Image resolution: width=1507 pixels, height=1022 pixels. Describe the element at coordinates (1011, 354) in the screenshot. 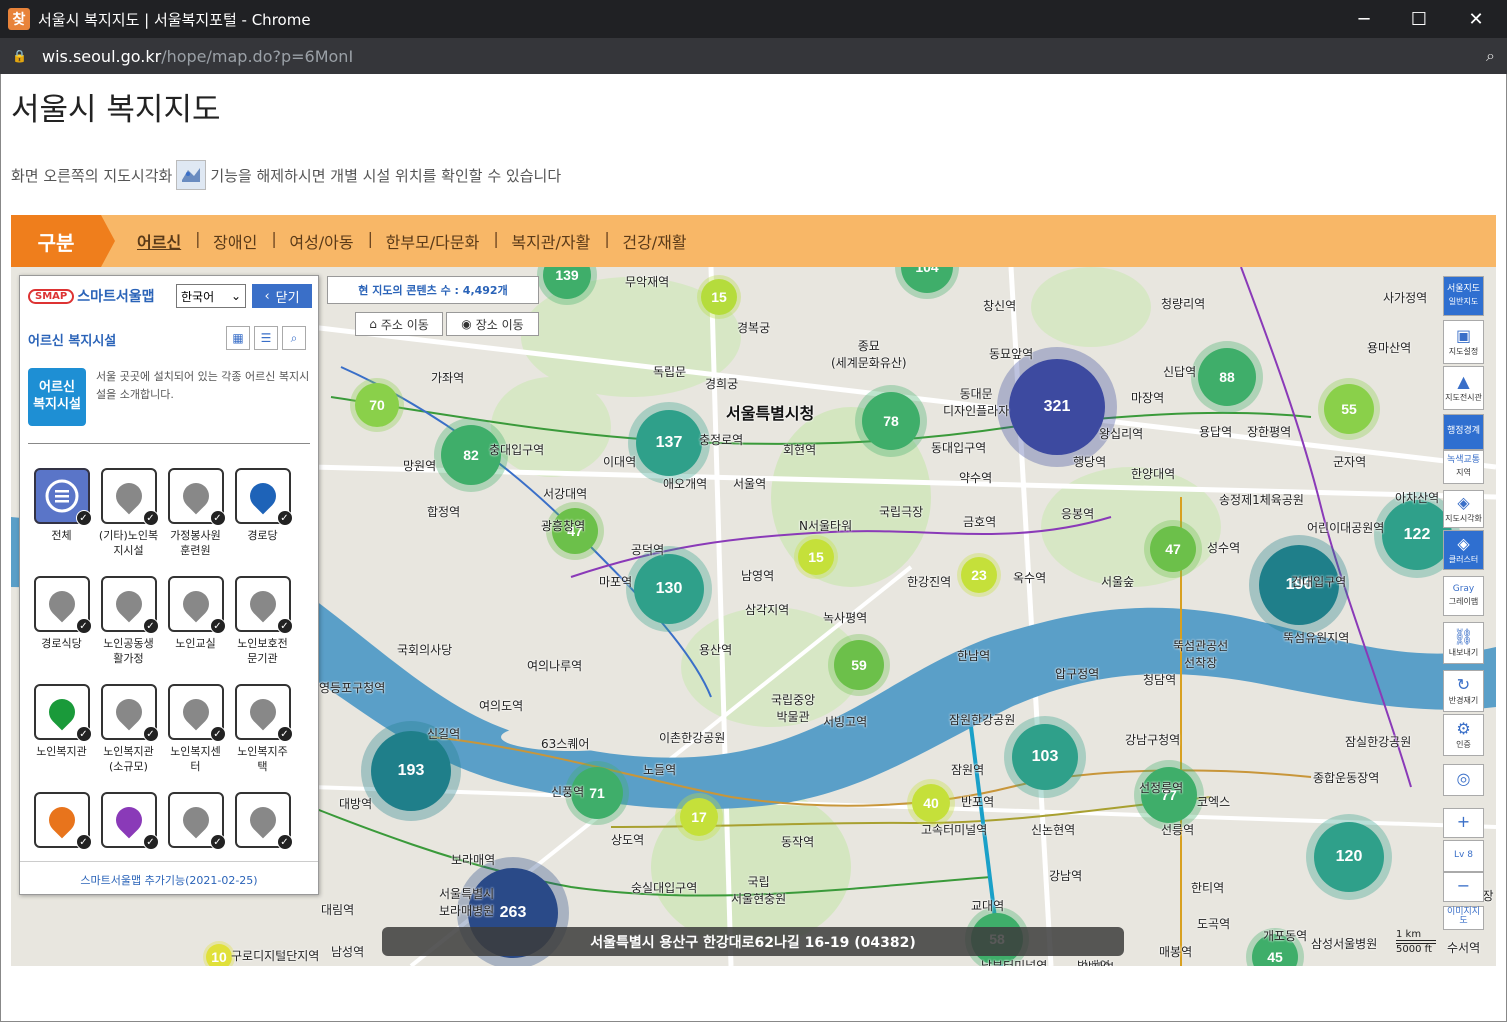

I see `map-place-label: 동묘앞역` at that location.